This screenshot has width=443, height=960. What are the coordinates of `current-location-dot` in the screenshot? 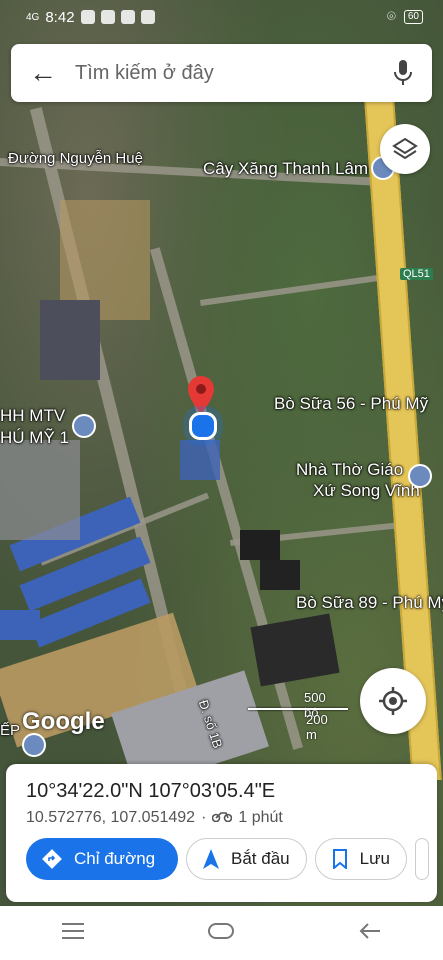 It's located at (203, 426).